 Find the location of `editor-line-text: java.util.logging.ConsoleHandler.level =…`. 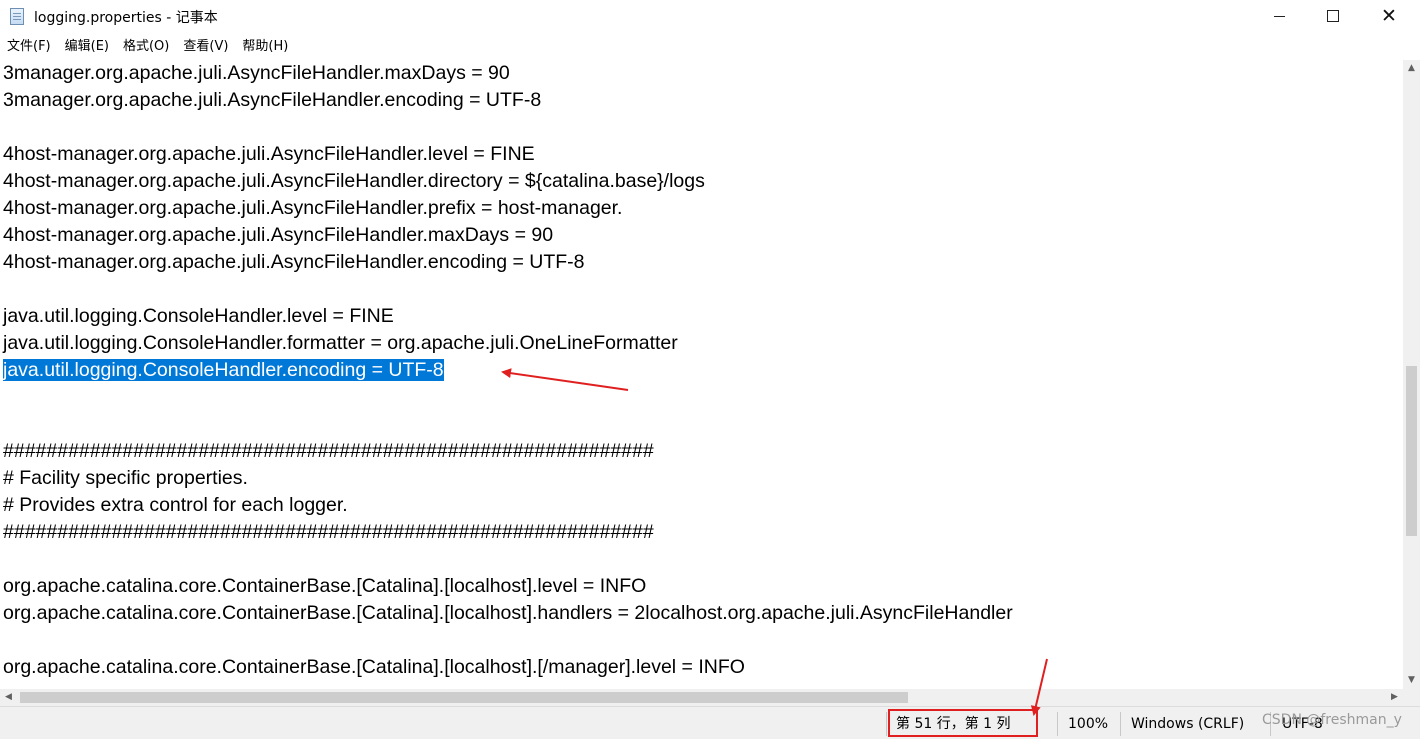

editor-line-text: java.util.logging.ConsoleHandler.level =… is located at coordinates (198, 316).